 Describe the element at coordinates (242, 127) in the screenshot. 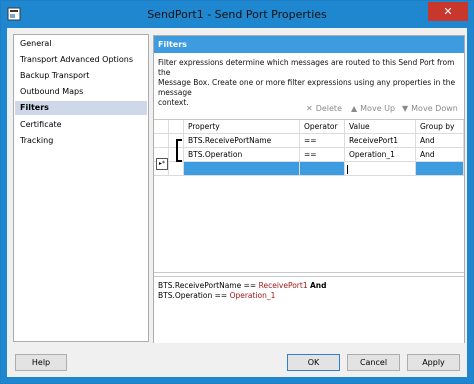

I see `column-header-property: Property` at that location.